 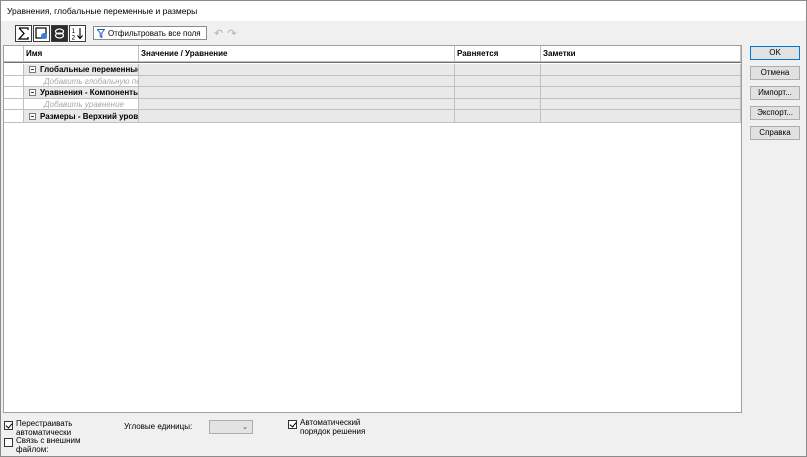 I want to click on group-global-variables: Глобальные переменные, so click(x=81, y=70).